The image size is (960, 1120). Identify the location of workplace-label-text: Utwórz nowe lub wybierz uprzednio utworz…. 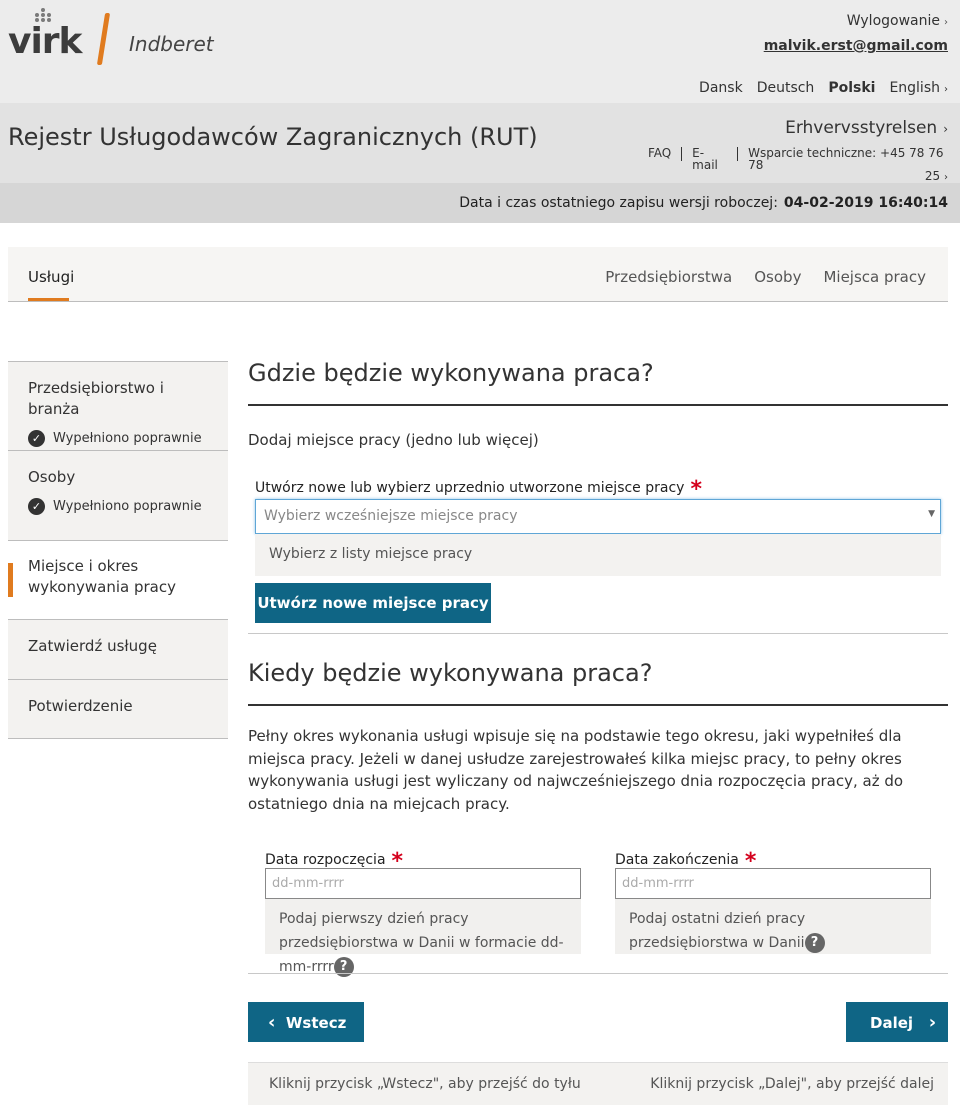
(470, 488).